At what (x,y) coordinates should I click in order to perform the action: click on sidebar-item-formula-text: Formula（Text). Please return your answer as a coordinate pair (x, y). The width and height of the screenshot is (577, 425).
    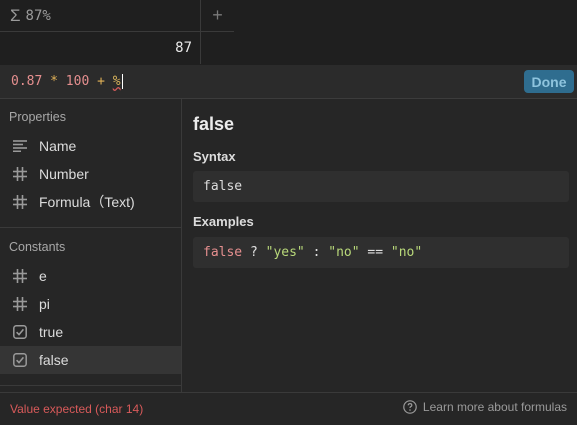
    Looking at the image, I should click on (90, 202).